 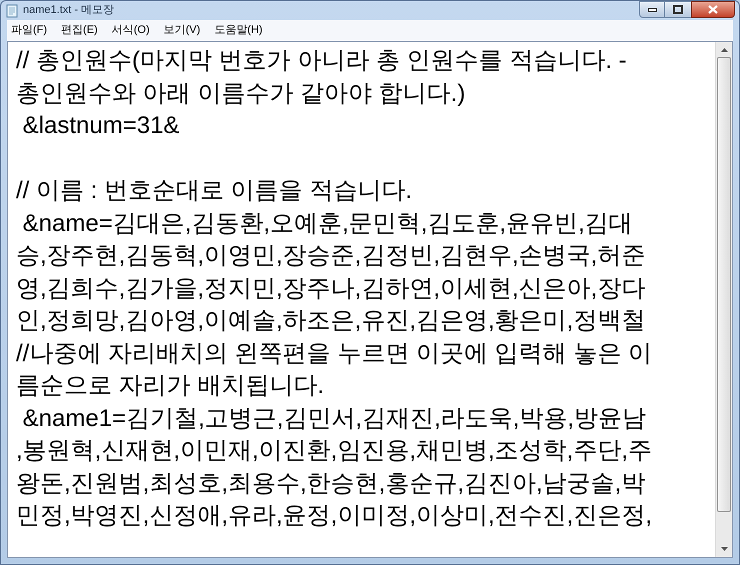 I want to click on minimize-button, so click(x=652, y=9).